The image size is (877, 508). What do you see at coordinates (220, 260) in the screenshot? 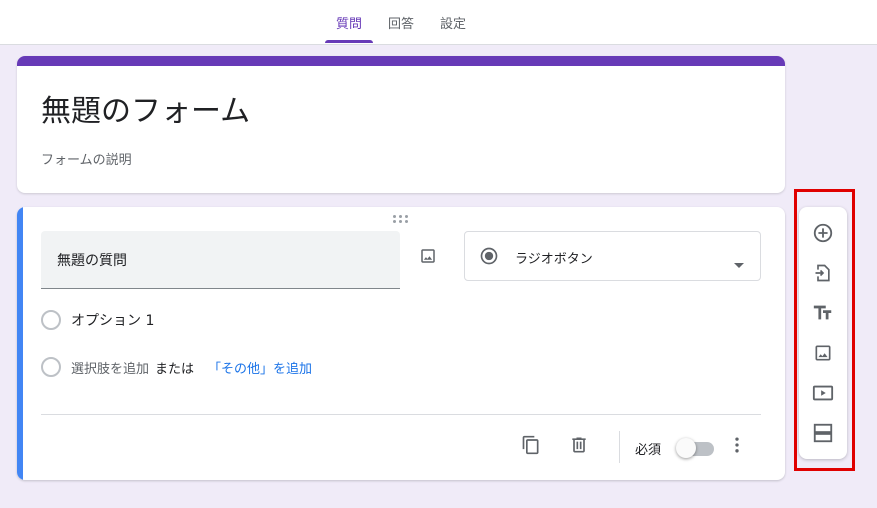
I see `question-title-field: 無題の質問` at bounding box center [220, 260].